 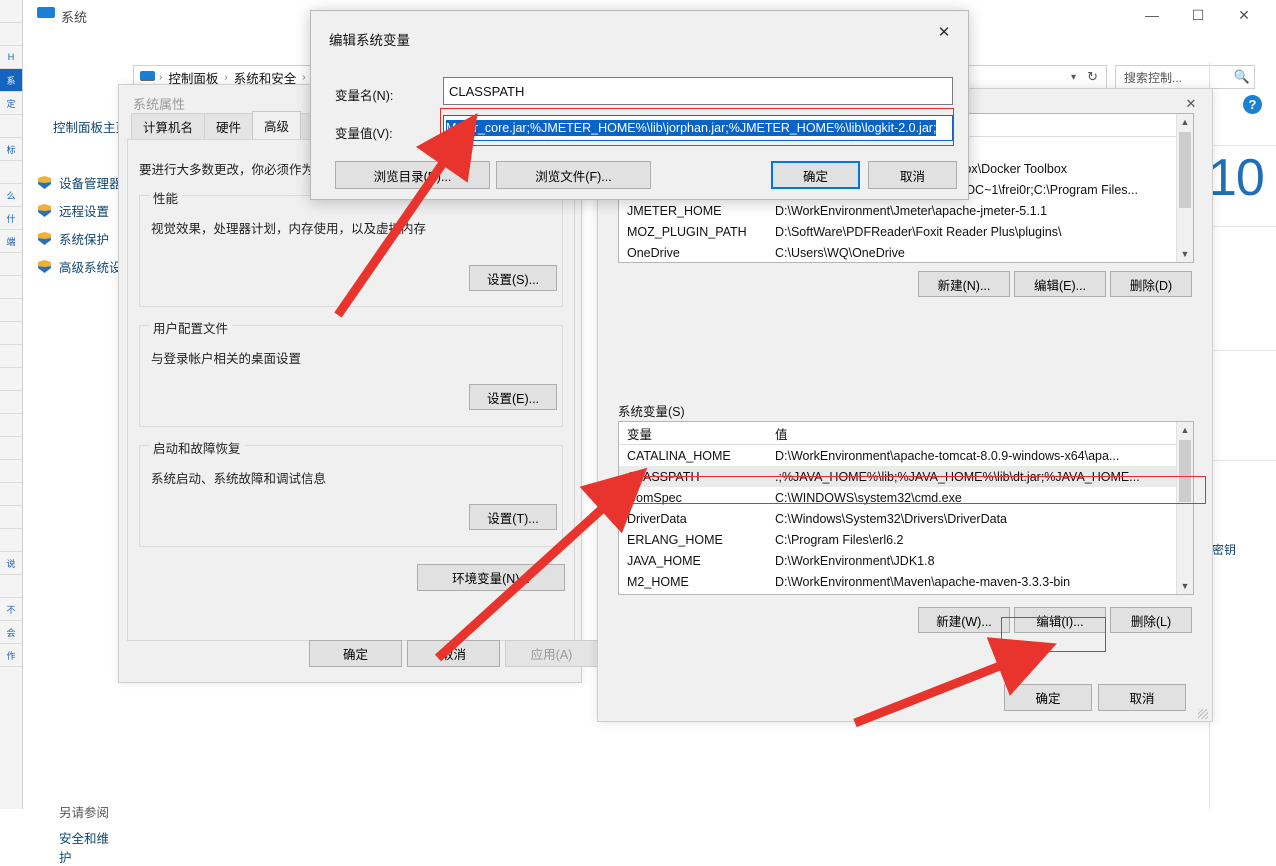 What do you see at coordinates (277, 125) in the screenshot?
I see `tab-advanced: 高级` at bounding box center [277, 125].